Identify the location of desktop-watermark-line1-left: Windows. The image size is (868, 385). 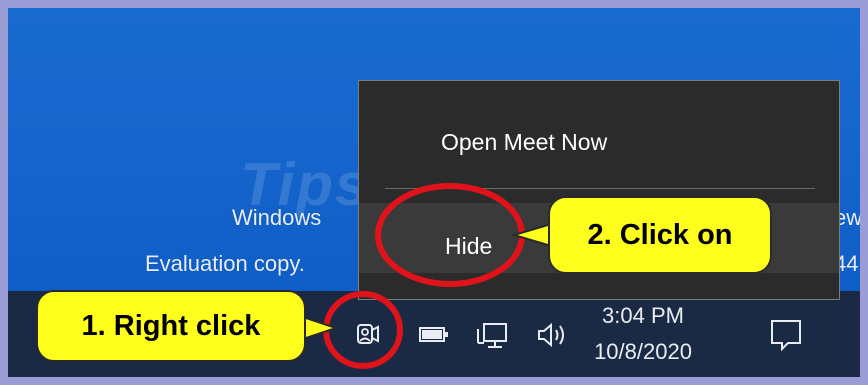
(277, 217).